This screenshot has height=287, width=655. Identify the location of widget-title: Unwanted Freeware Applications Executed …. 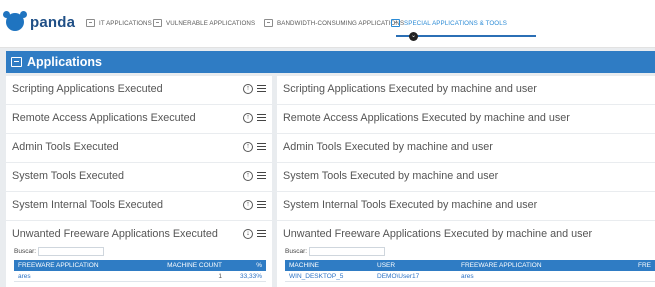
(438, 234).